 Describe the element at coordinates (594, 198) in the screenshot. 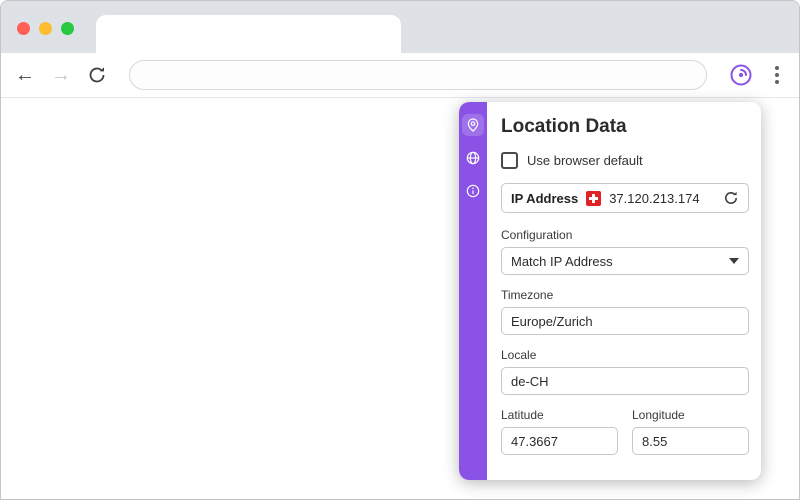

I see `swiss-flag-icon` at that location.